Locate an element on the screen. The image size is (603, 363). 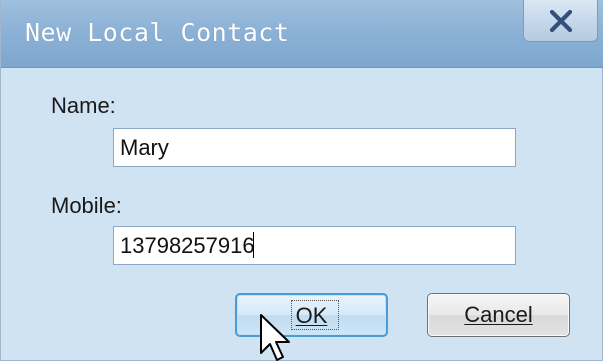
name-label: Name: is located at coordinates (83, 105).